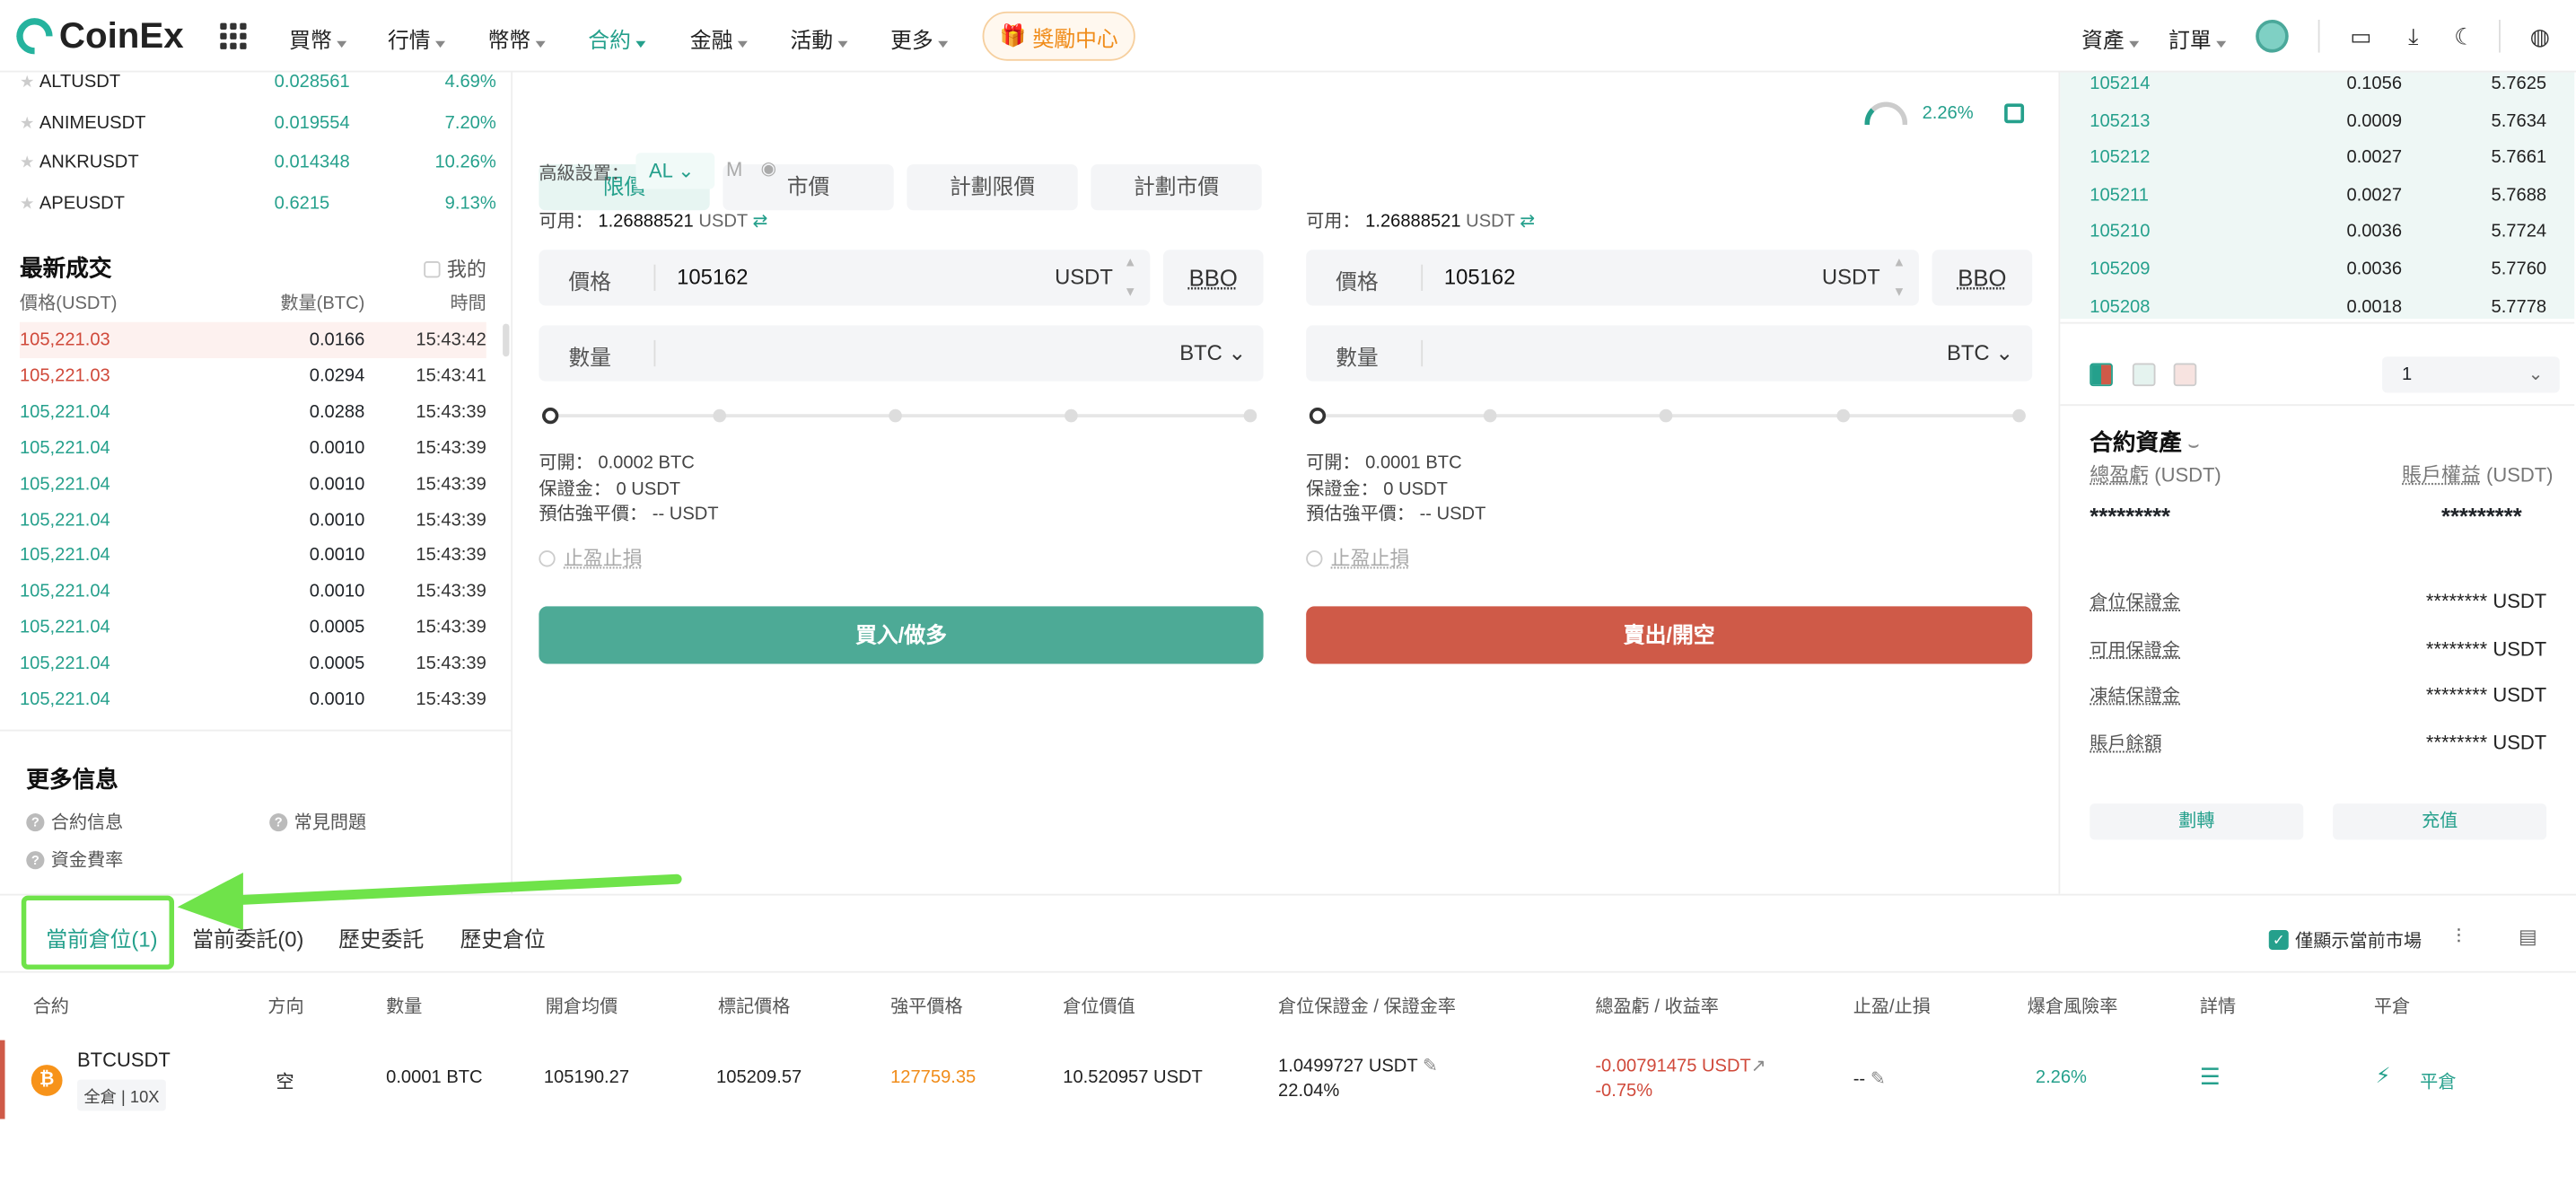  Describe the element at coordinates (2383, 1076) in the screenshot. I see `flash-close-icon: ⚡` at that location.